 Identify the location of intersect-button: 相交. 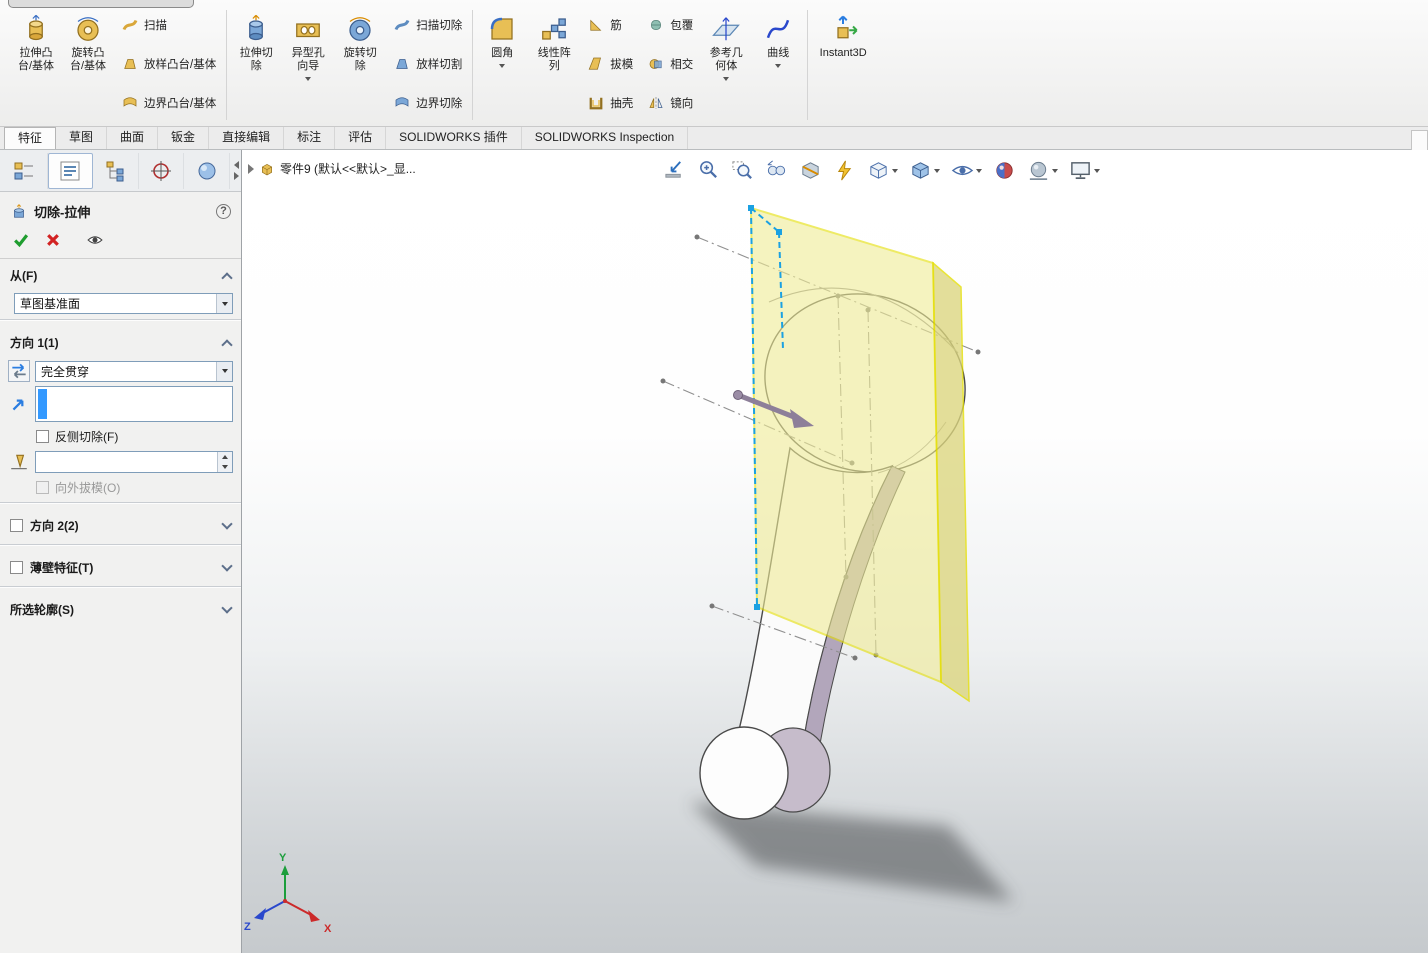
(670, 64).